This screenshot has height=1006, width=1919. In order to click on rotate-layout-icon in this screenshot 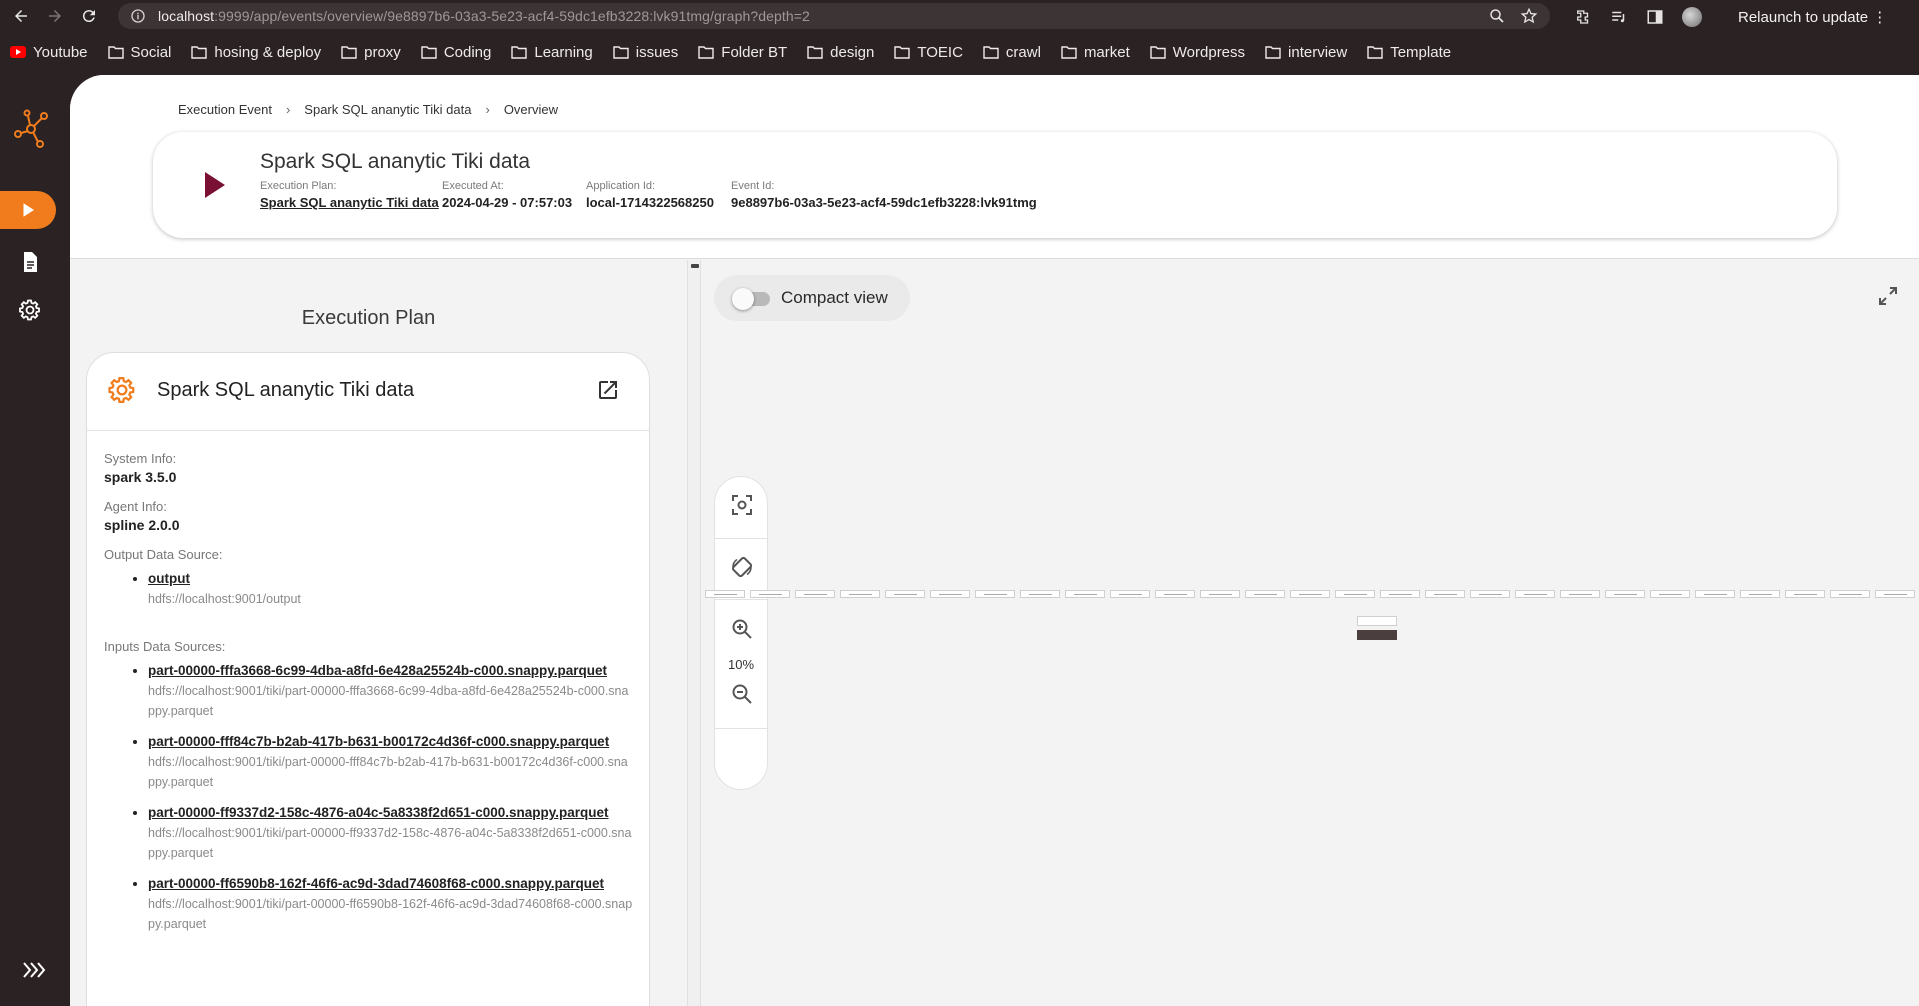, I will do `click(742, 567)`.